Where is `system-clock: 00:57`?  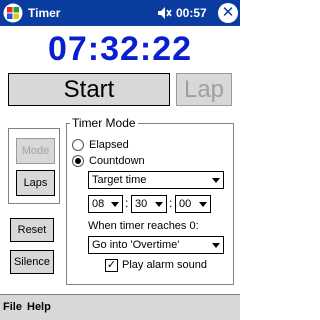
system-clock: 00:57 is located at coordinates (191, 13).